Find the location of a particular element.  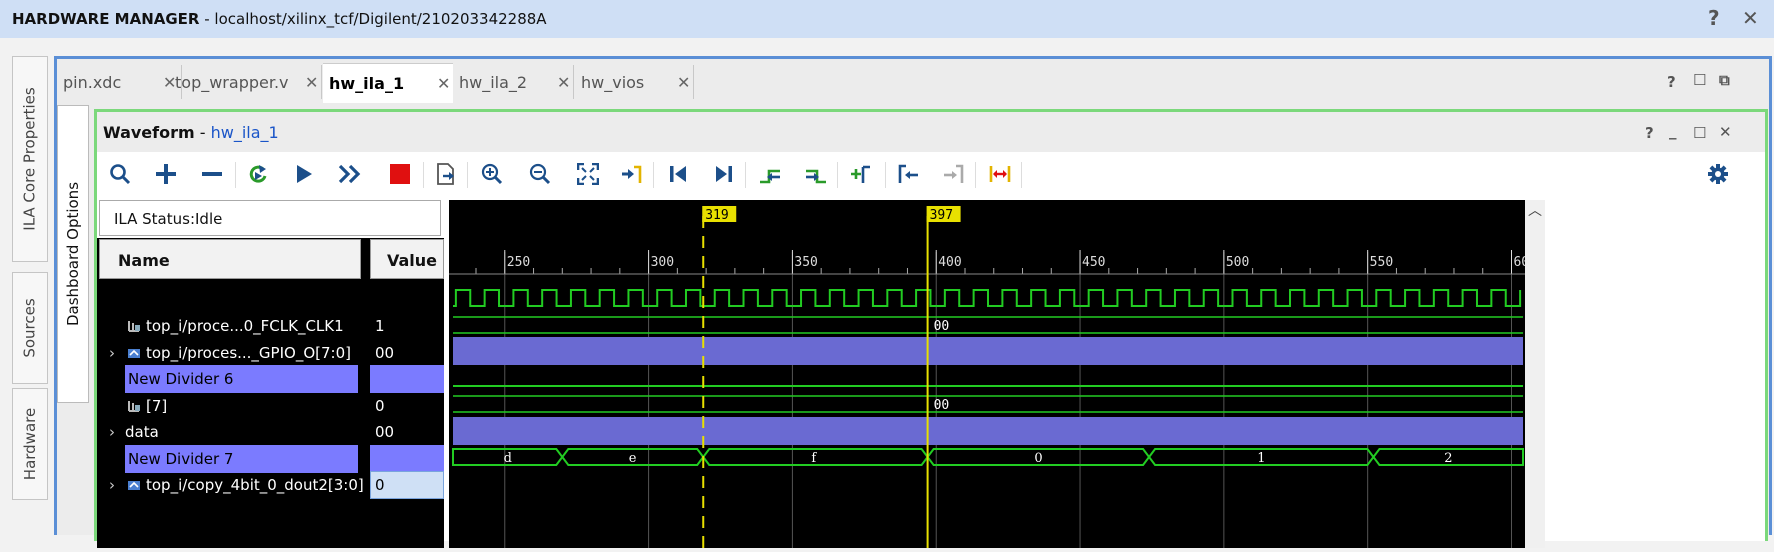

goto-end-icon is located at coordinates (724, 174).